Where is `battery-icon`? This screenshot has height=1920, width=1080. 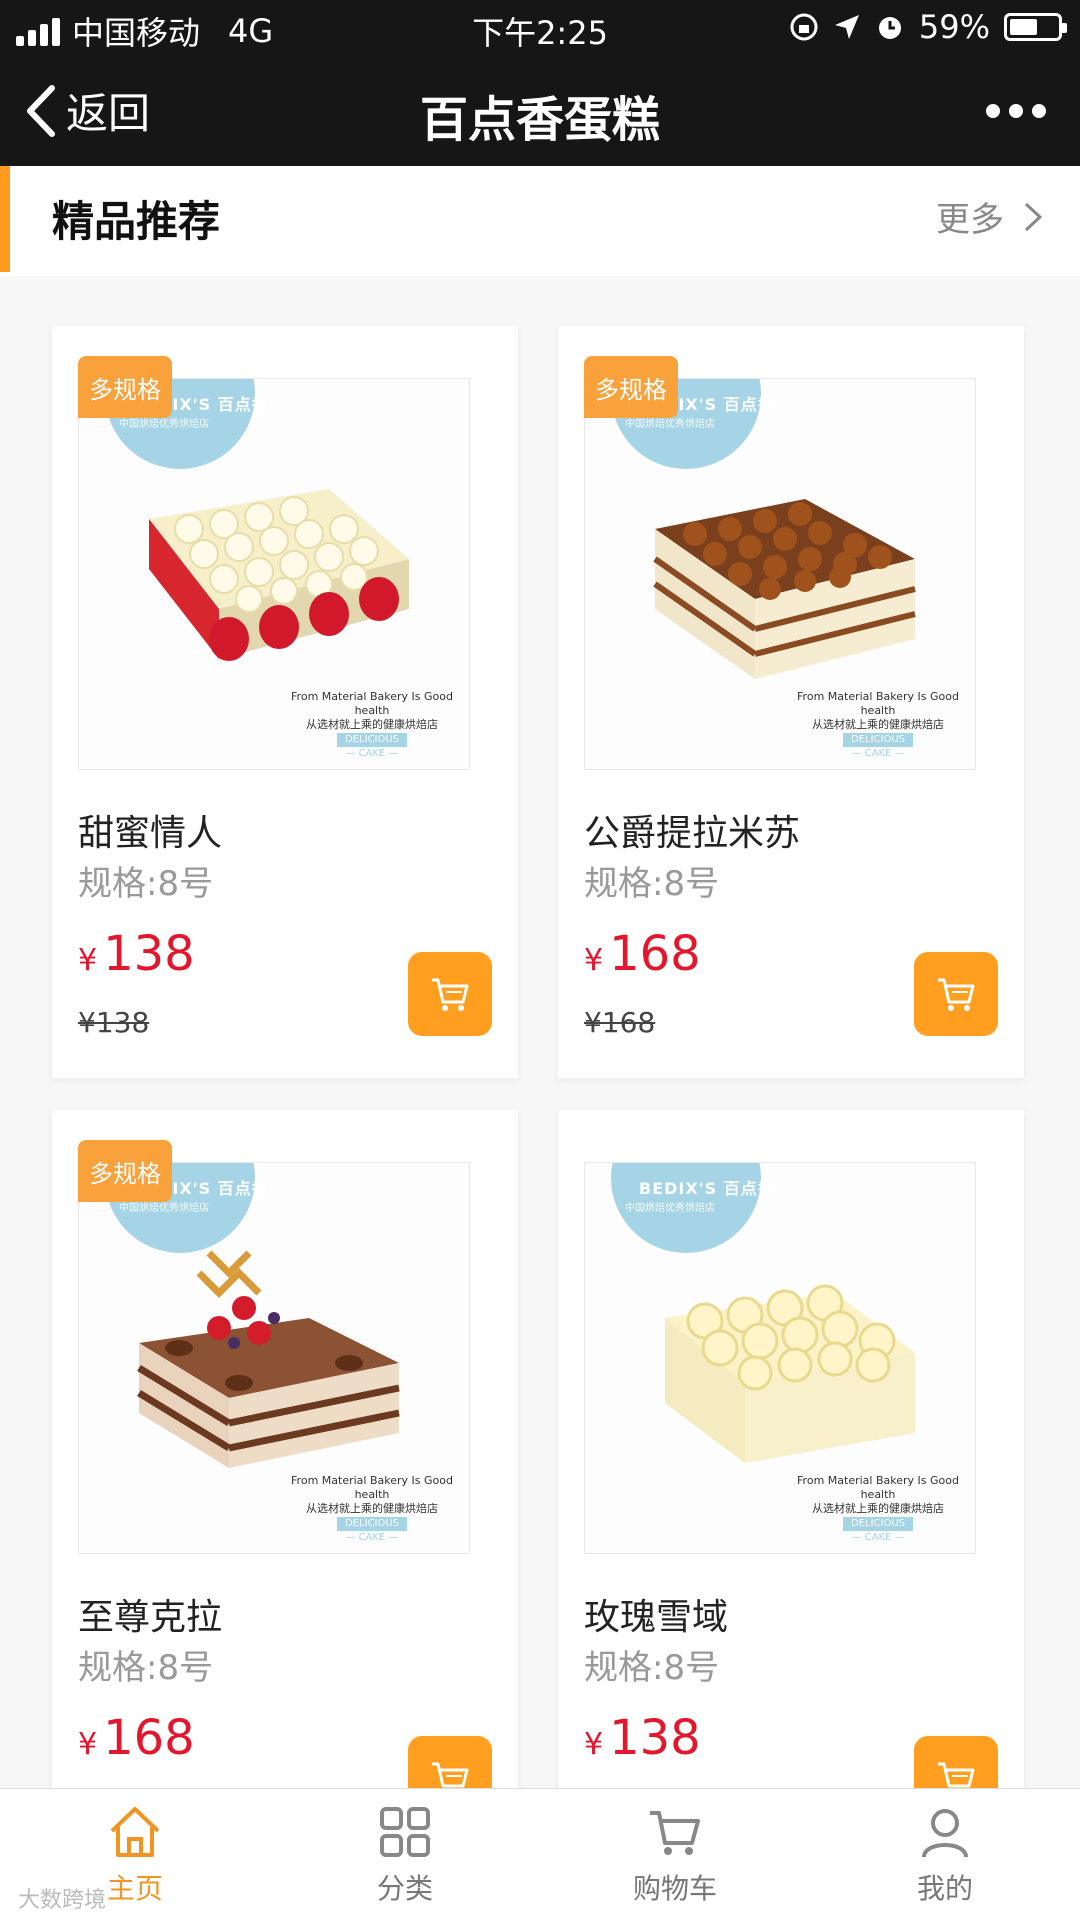 battery-icon is located at coordinates (1035, 27).